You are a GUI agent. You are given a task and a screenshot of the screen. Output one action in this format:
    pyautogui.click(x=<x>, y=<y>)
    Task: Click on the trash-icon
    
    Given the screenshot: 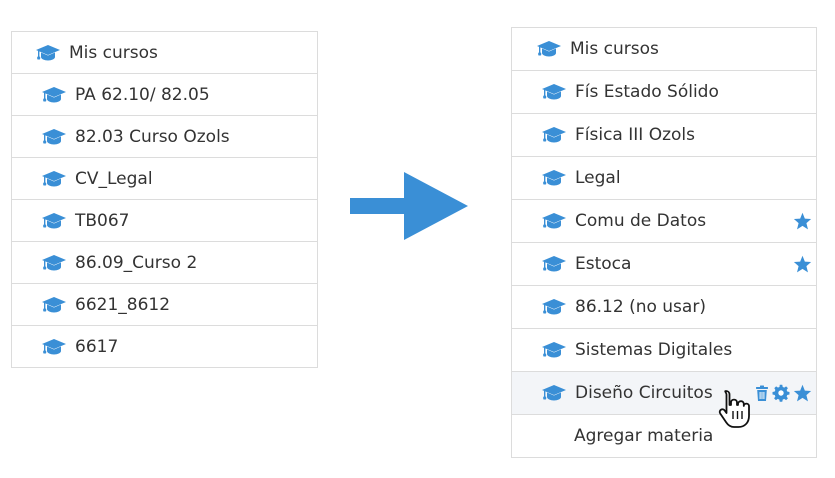 What is the action you would take?
    pyautogui.click(x=762, y=393)
    